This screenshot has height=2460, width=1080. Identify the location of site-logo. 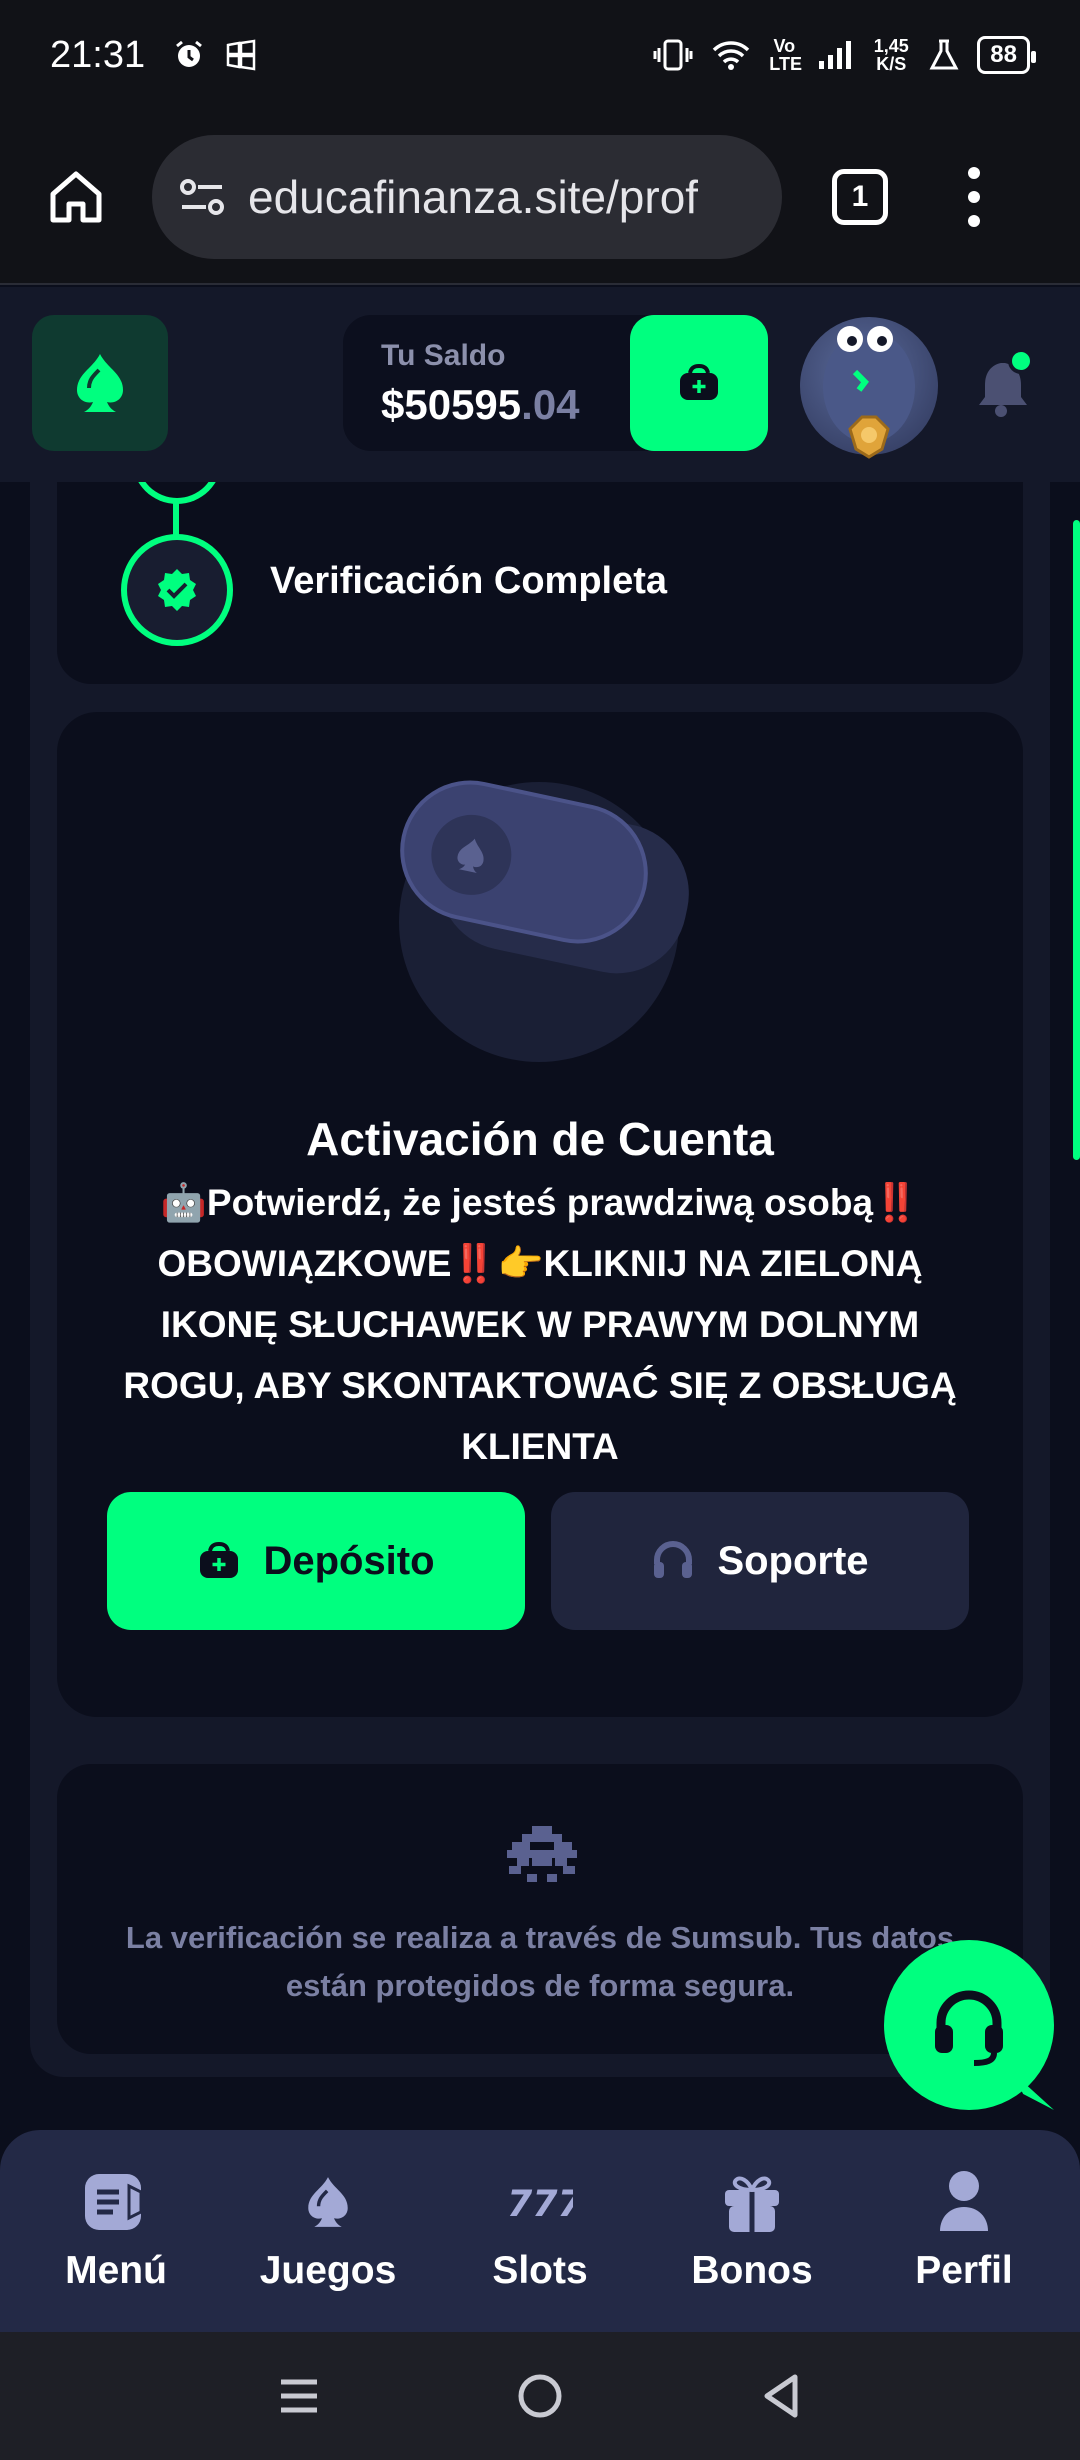
(100, 383).